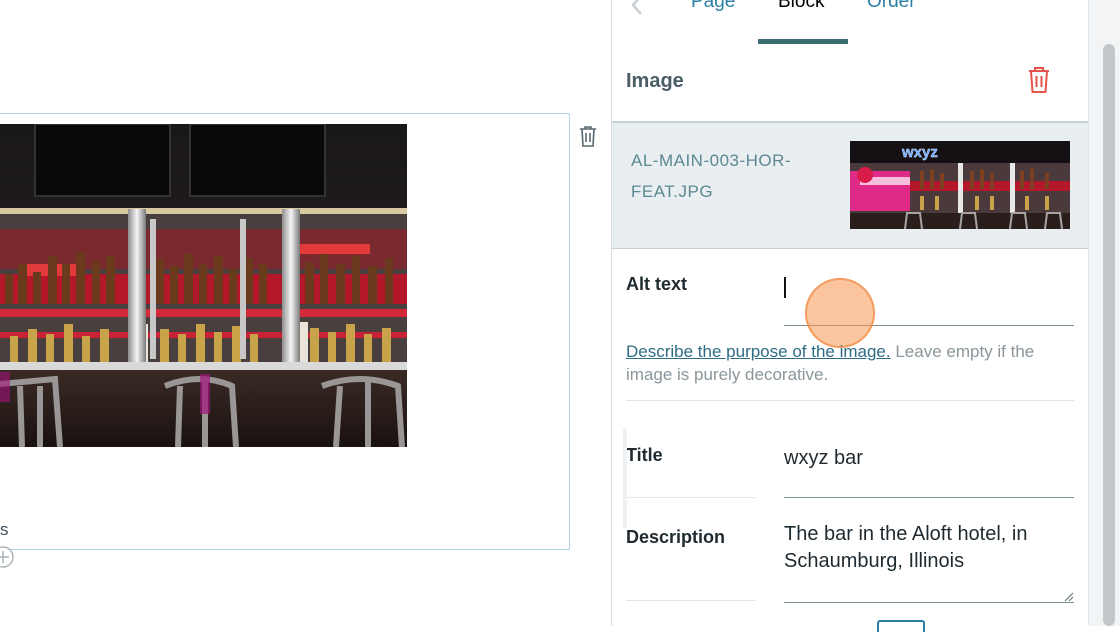  What do you see at coordinates (919, 152) in the screenshot?
I see `thumbnail-sign-text: wxyz` at bounding box center [919, 152].